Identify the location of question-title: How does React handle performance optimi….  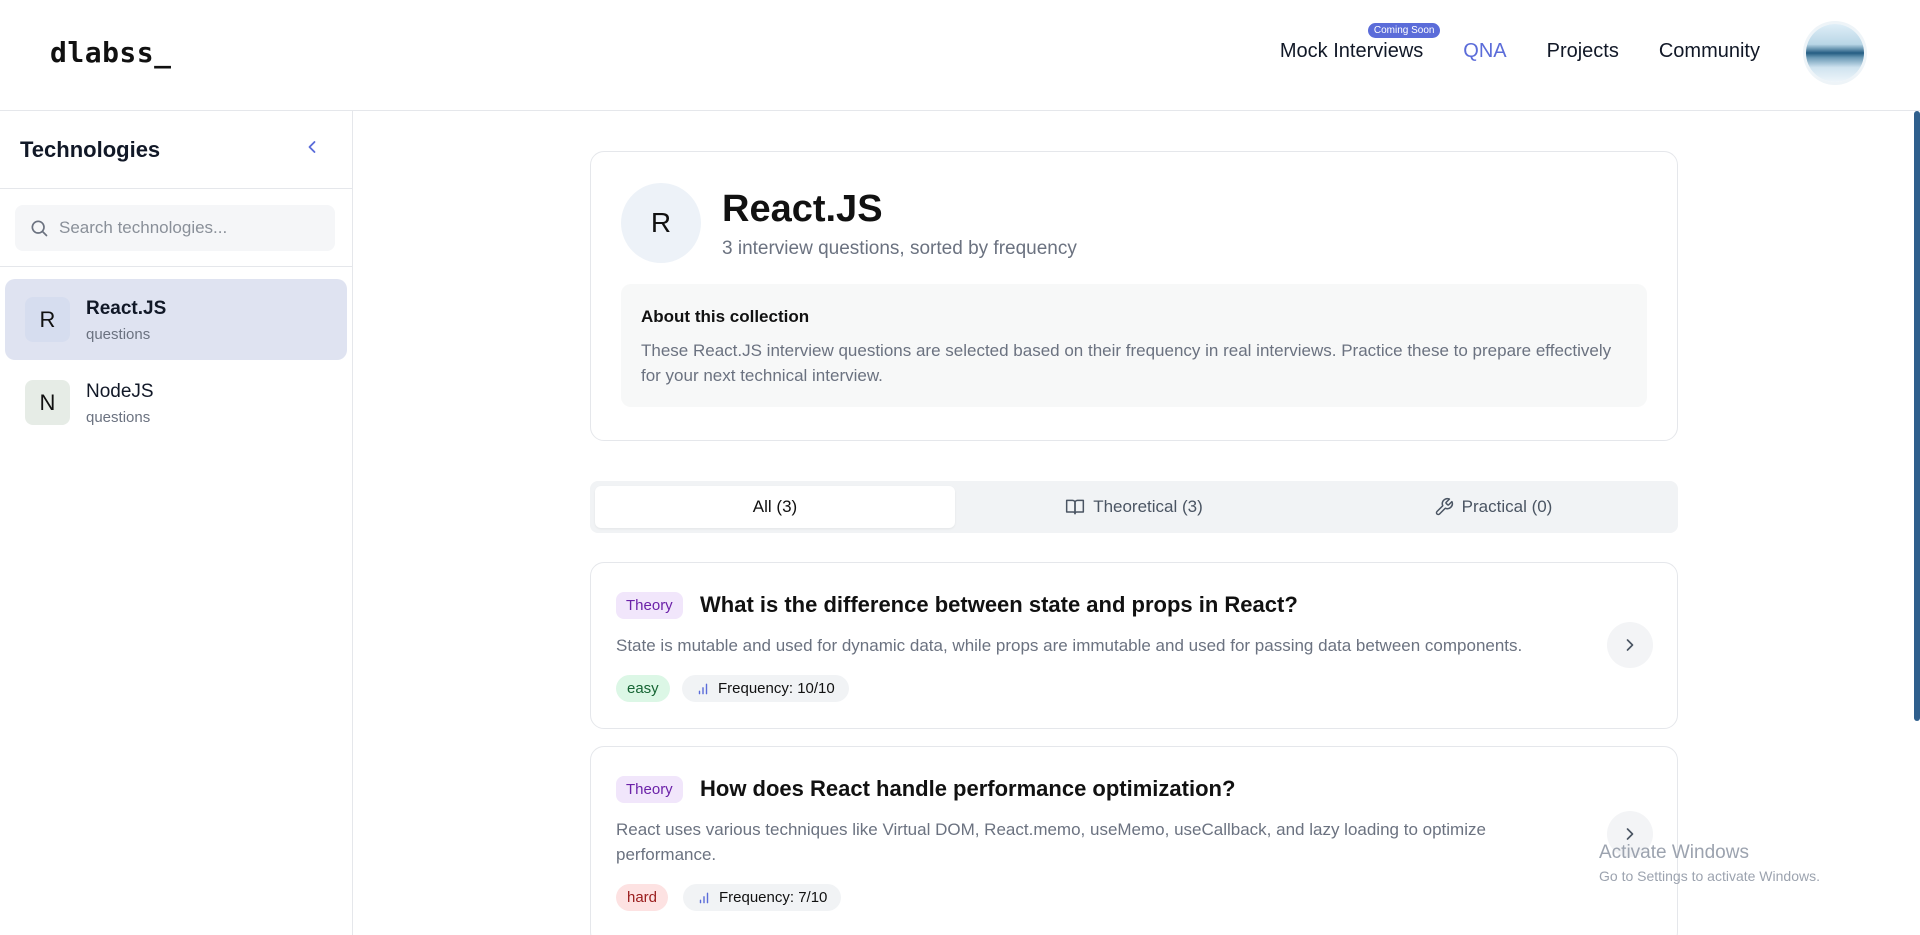
(968, 788).